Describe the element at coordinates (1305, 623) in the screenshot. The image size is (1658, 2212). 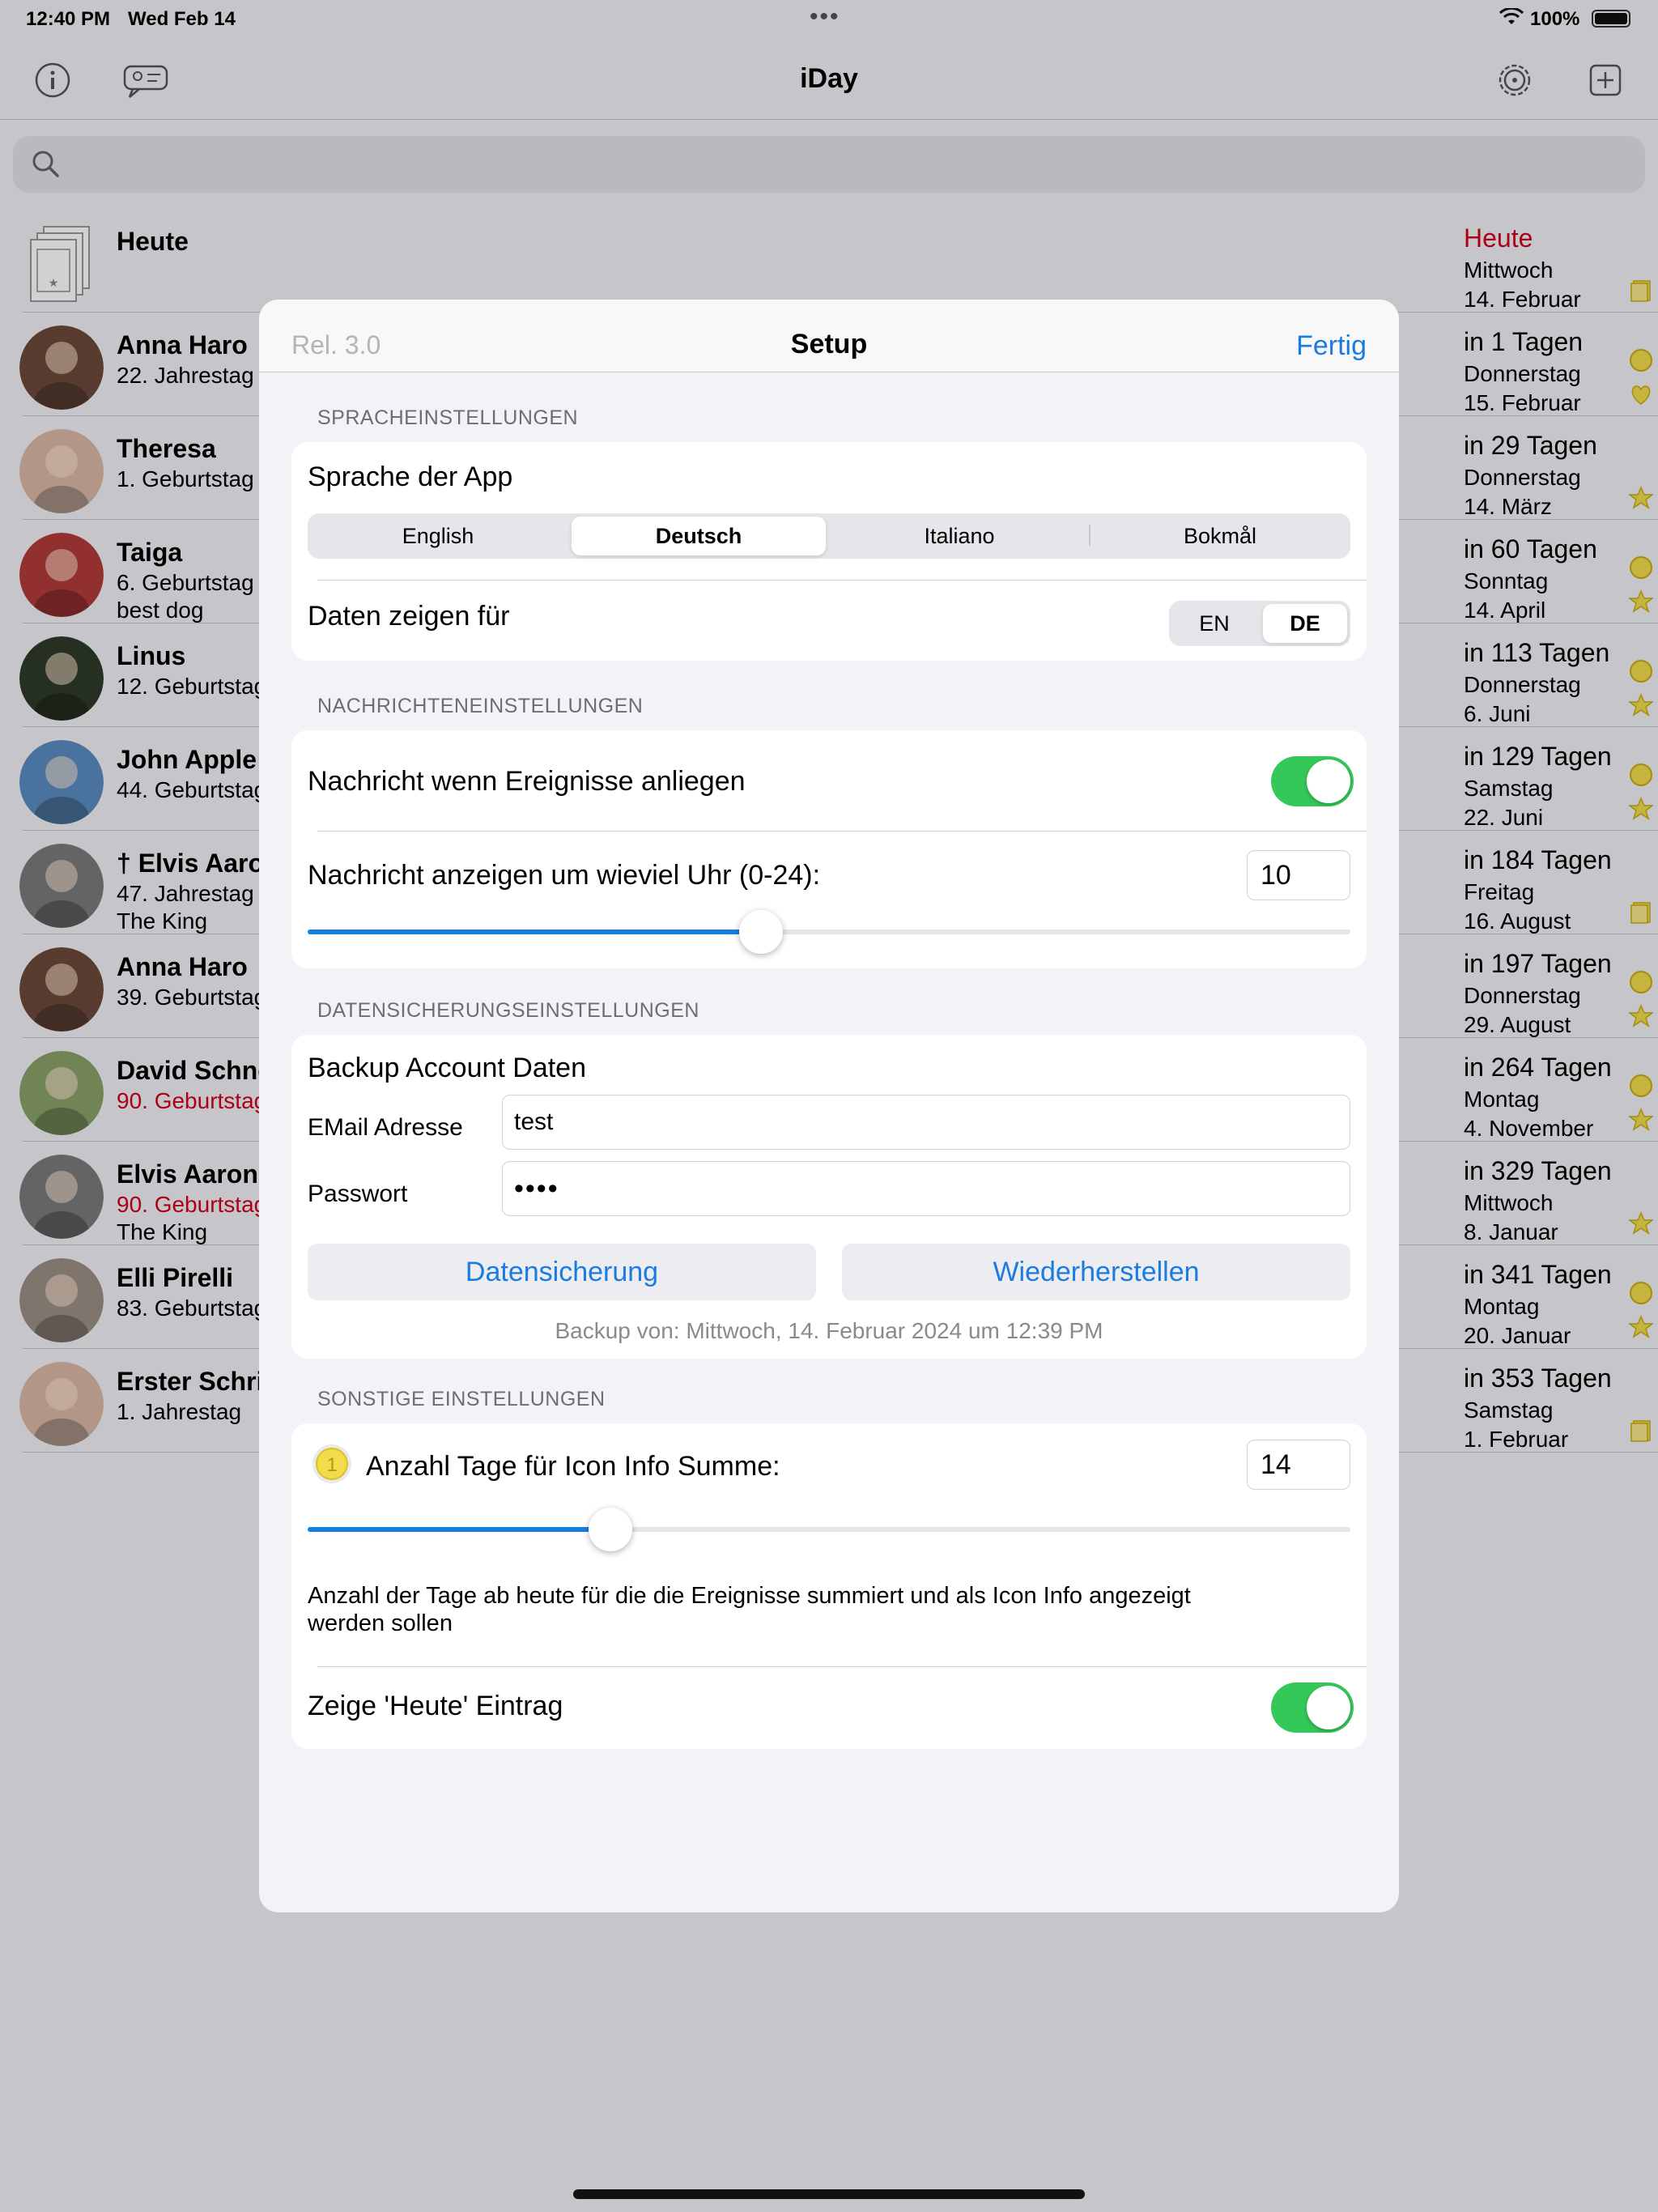
I see `data-language-option: DE` at that location.